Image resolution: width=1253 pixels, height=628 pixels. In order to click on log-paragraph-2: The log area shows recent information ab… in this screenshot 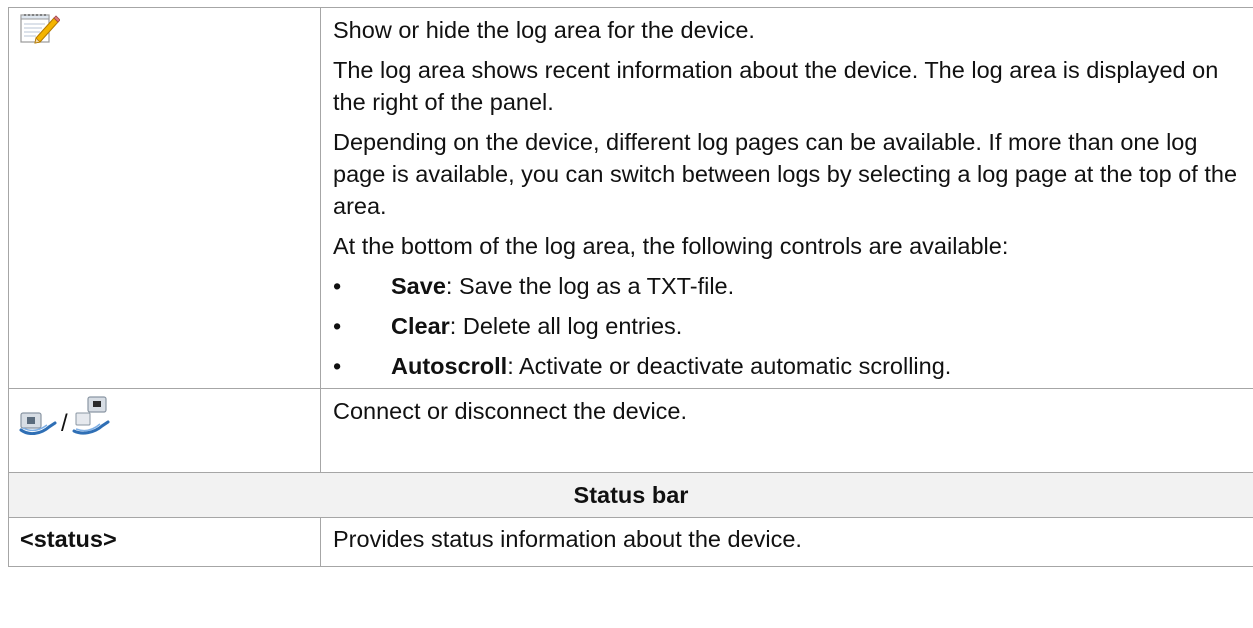, I will do `click(776, 86)`.